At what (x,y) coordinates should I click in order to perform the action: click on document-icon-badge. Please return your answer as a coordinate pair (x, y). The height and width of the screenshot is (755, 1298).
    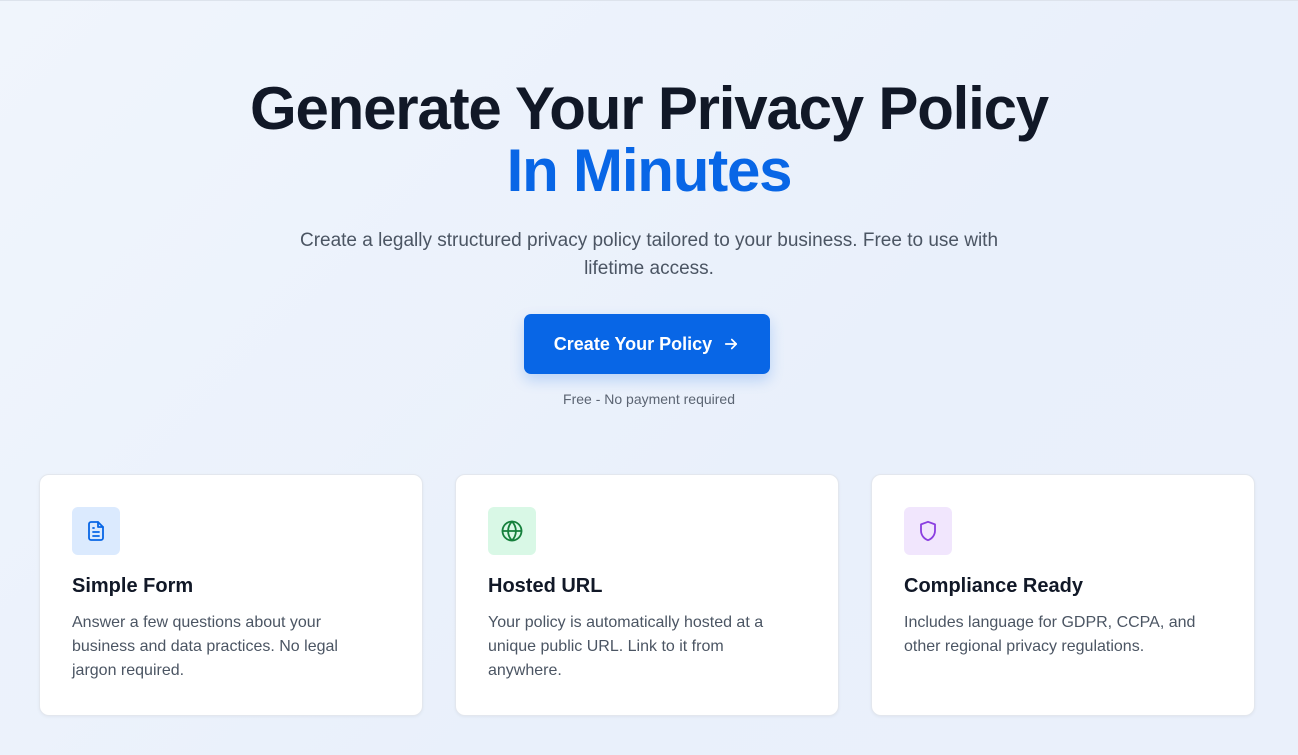
    Looking at the image, I should click on (96, 531).